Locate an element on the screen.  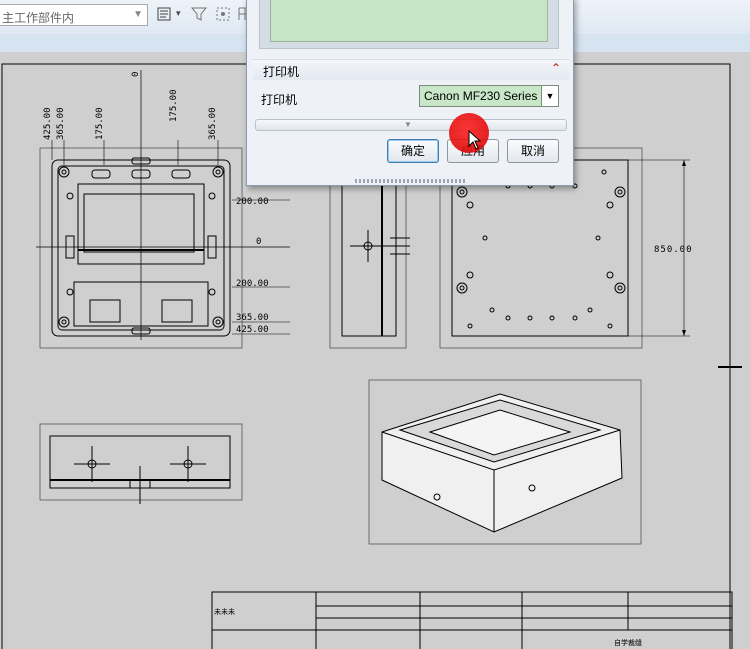
filter-select-icon is located at coordinates (165, 14).